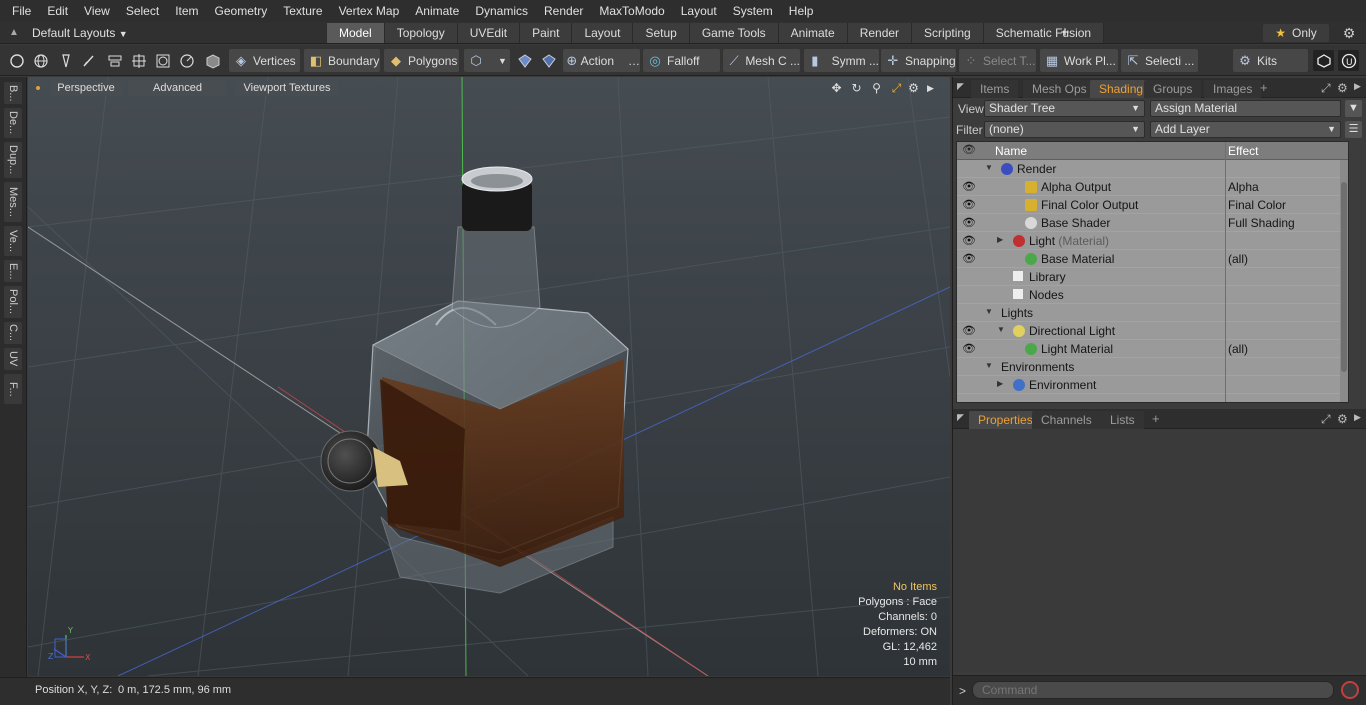 This screenshot has width=1366, height=705. I want to click on tab-groups: Groups, so click(1173, 89).